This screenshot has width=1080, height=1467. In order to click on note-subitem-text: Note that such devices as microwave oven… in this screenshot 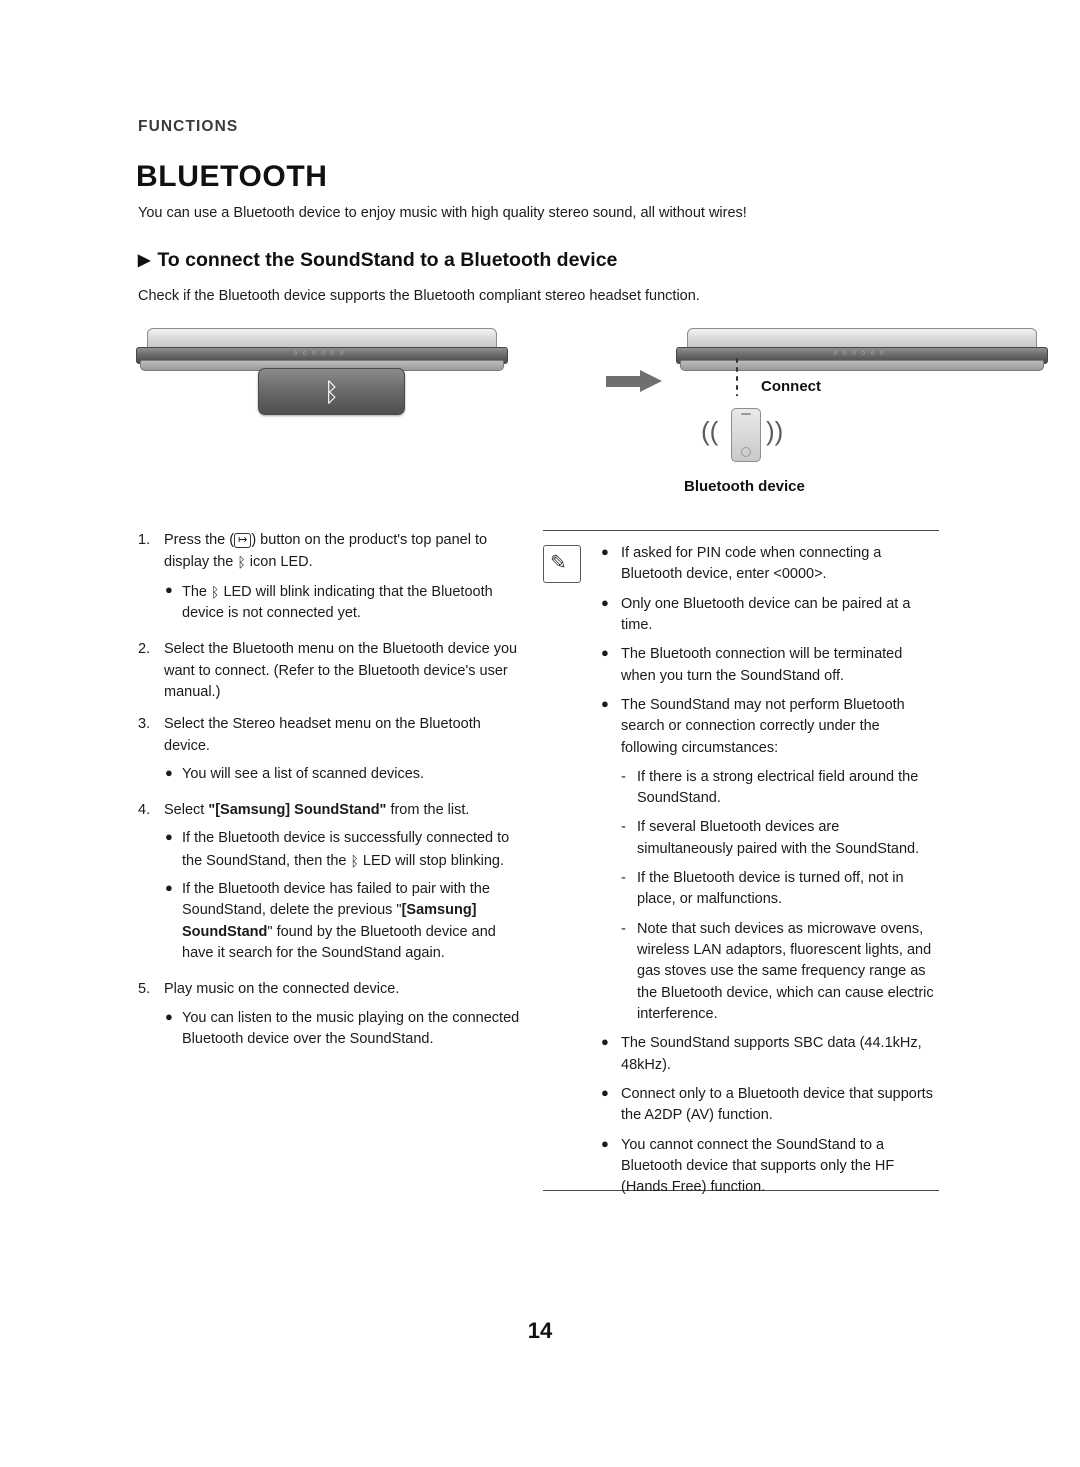, I will do `click(785, 971)`.